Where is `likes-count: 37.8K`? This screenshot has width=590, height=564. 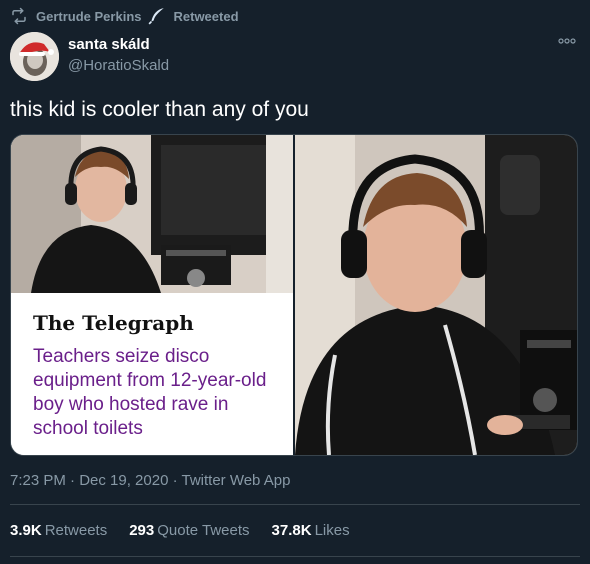
likes-count: 37.8K is located at coordinates (291, 530).